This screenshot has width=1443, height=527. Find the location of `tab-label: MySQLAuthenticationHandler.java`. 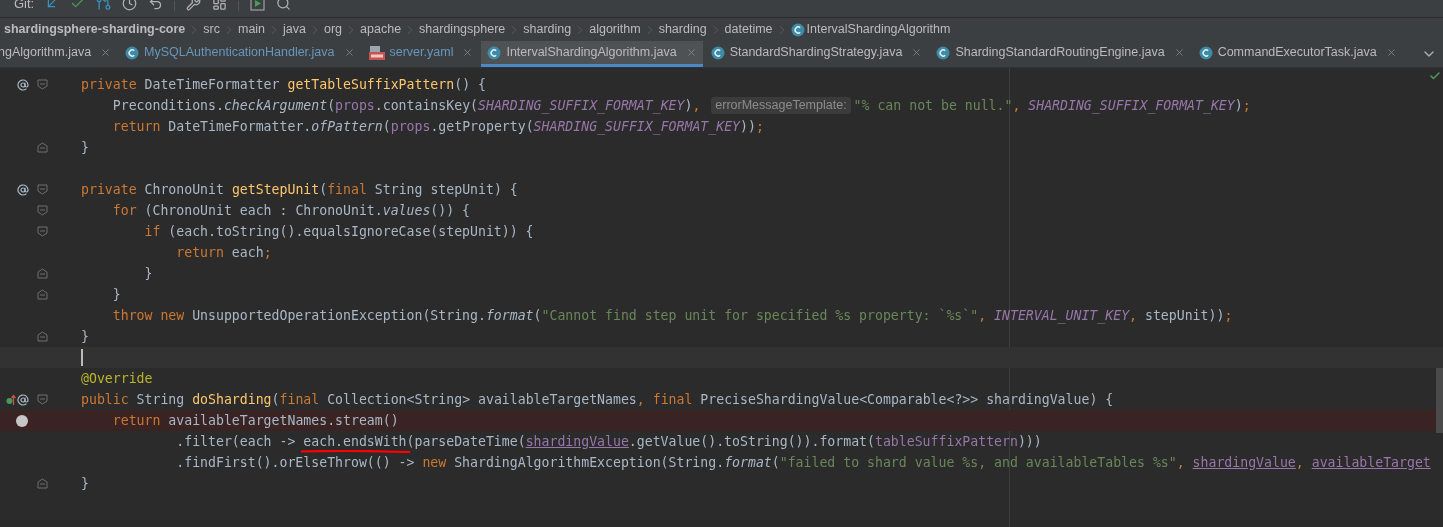

tab-label: MySQLAuthenticationHandler.java is located at coordinates (239, 53).